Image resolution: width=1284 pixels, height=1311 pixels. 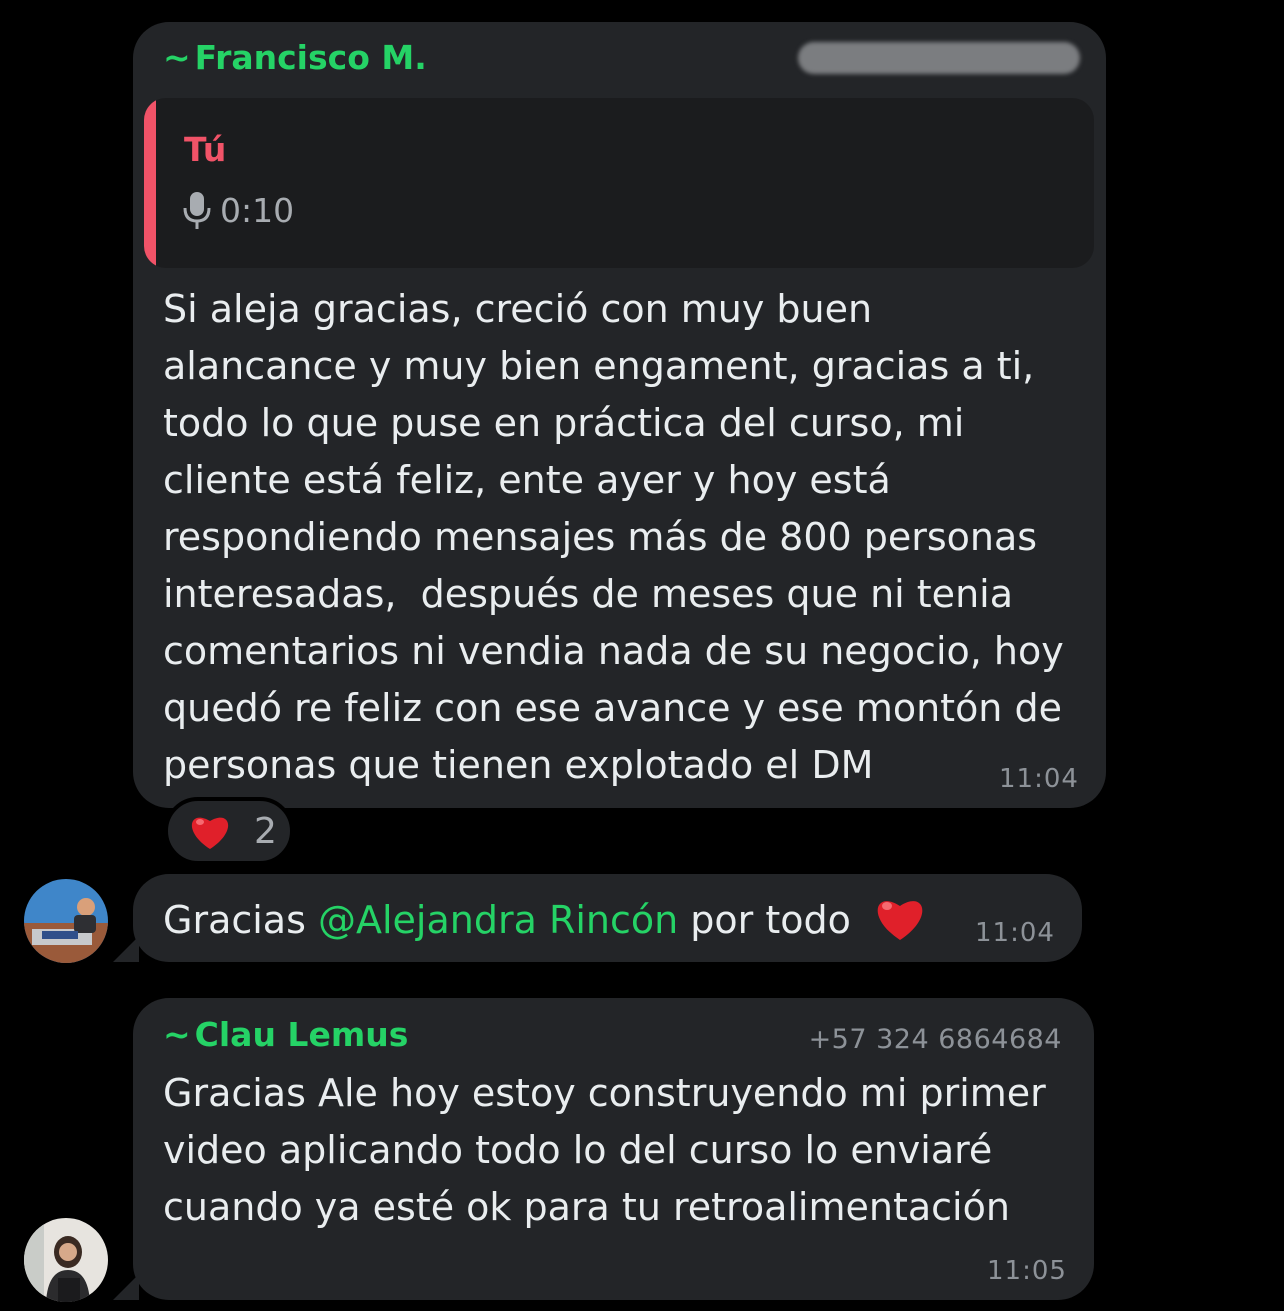 What do you see at coordinates (935, 1039) in the screenshot?
I see `sender-phone: +57 324 6864684` at bounding box center [935, 1039].